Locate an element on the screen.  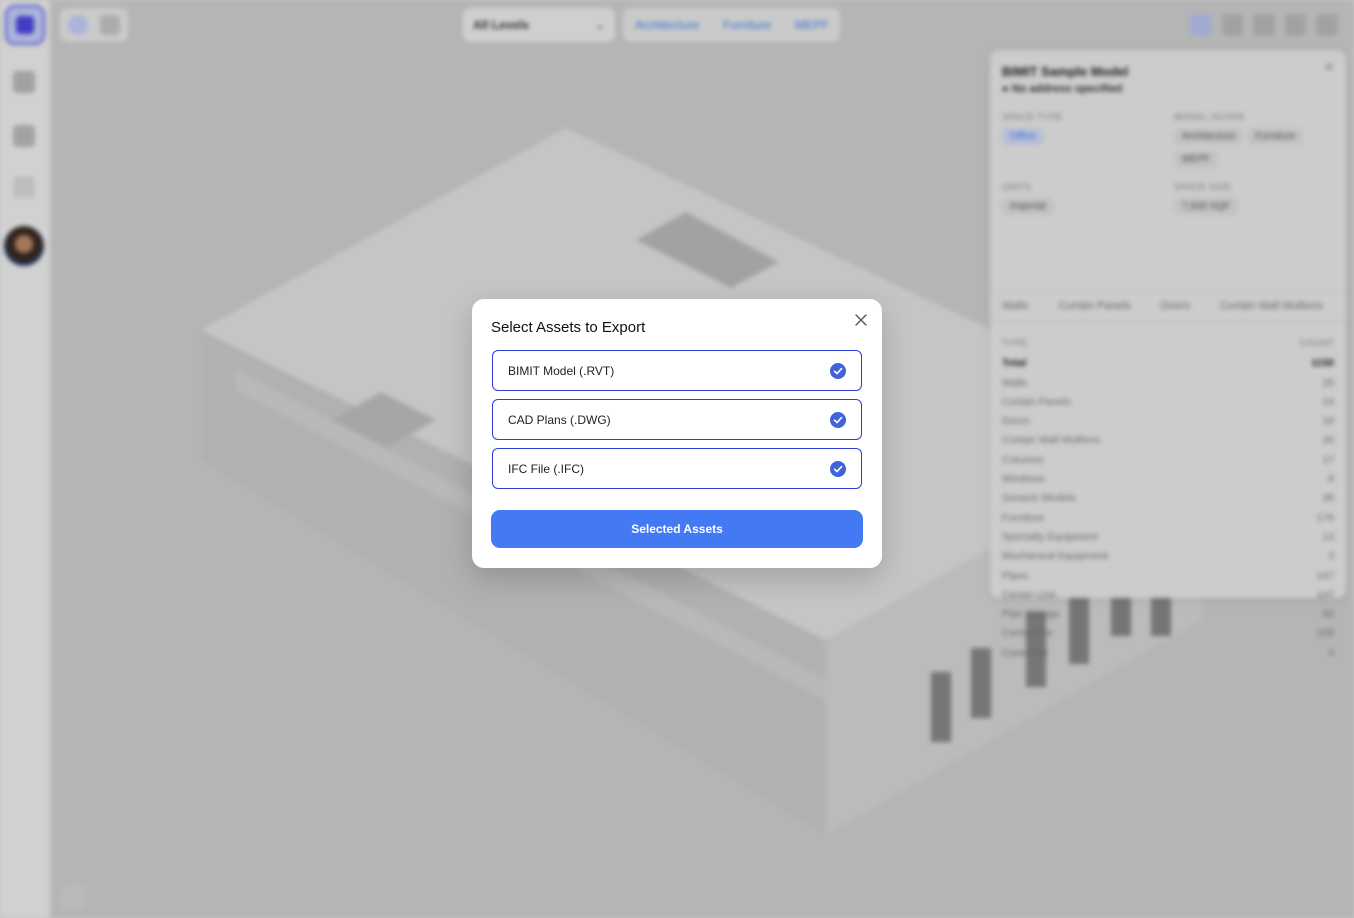
selected-assets-button: Selected Assets is located at coordinates (677, 529).